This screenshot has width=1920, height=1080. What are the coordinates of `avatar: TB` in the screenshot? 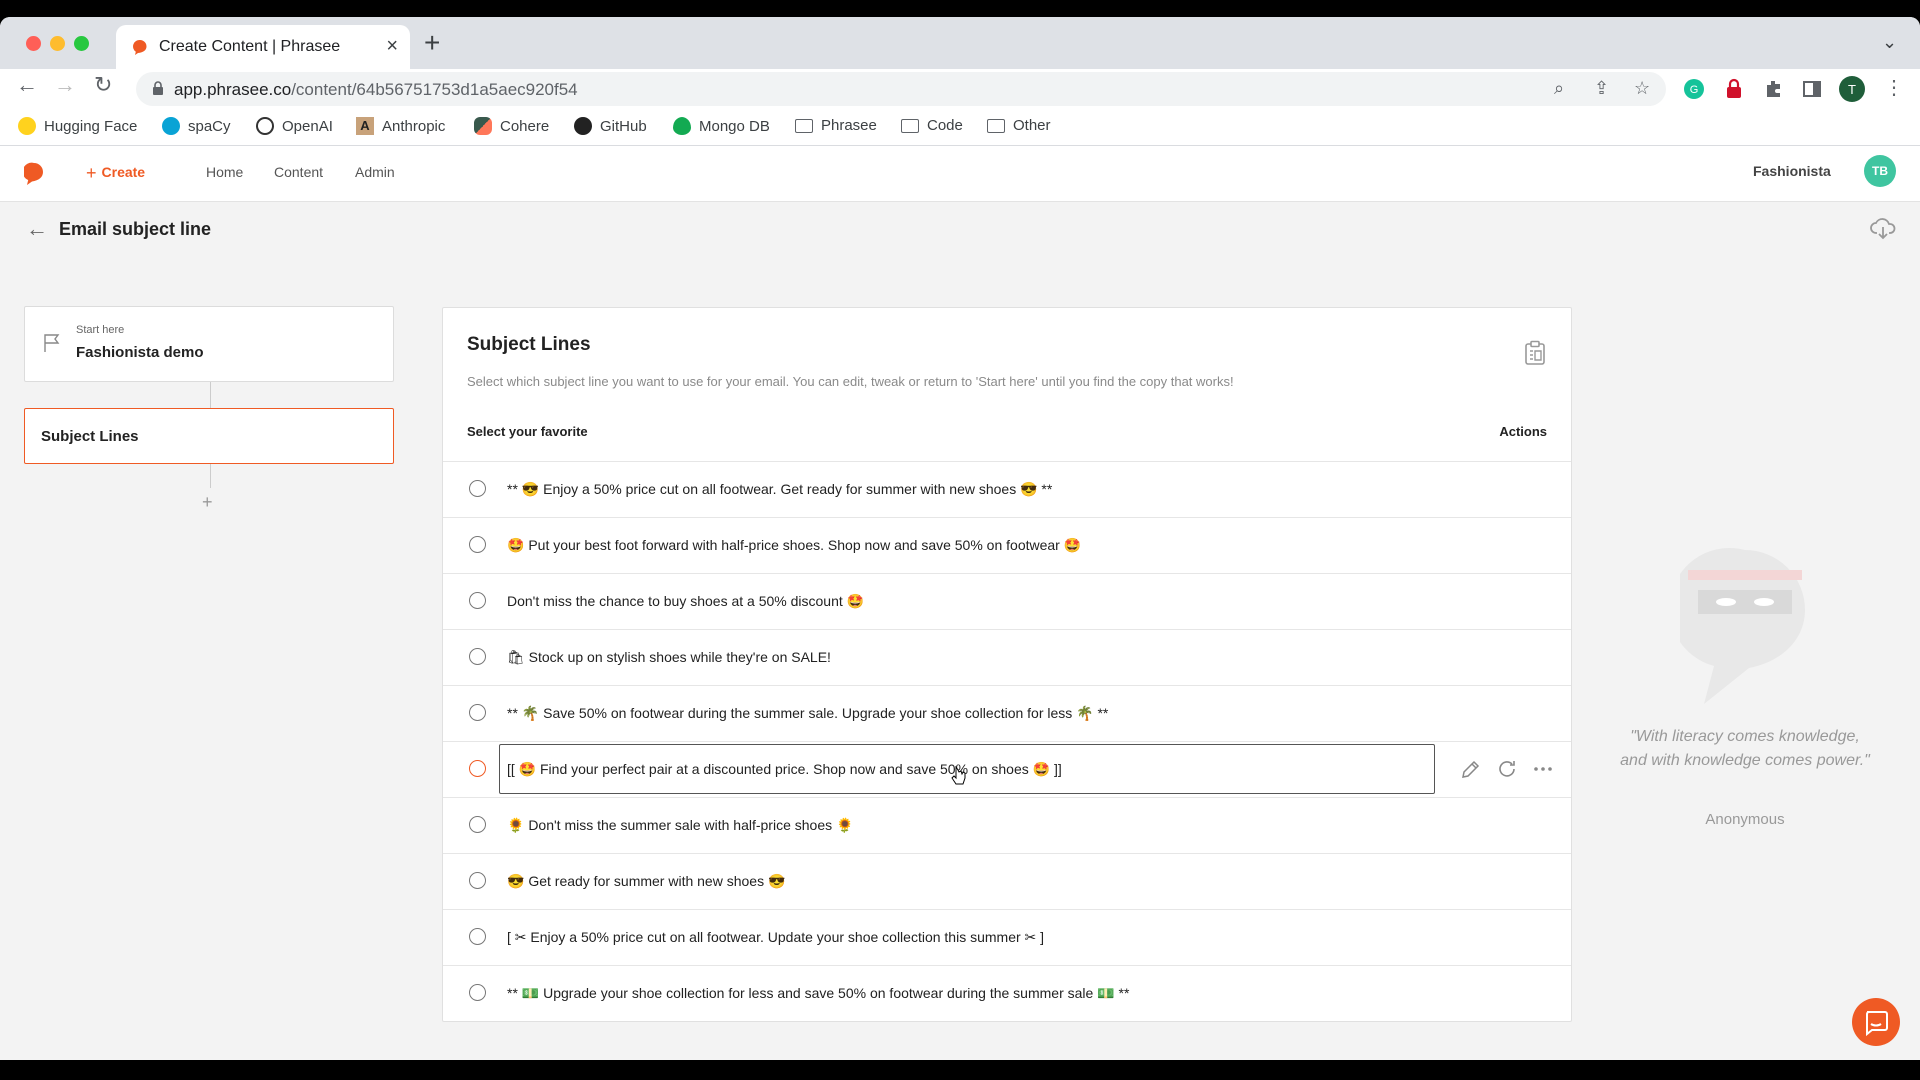 It's located at (1880, 171).